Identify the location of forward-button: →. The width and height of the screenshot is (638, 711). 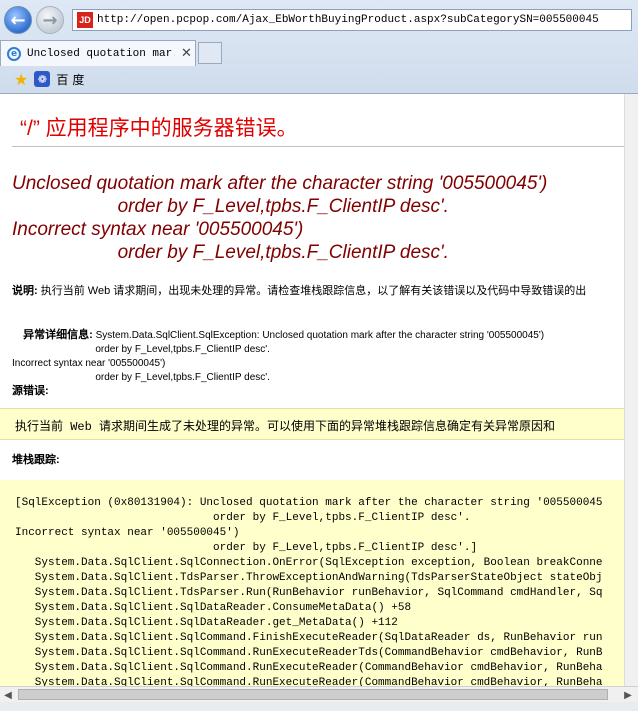
(50, 20).